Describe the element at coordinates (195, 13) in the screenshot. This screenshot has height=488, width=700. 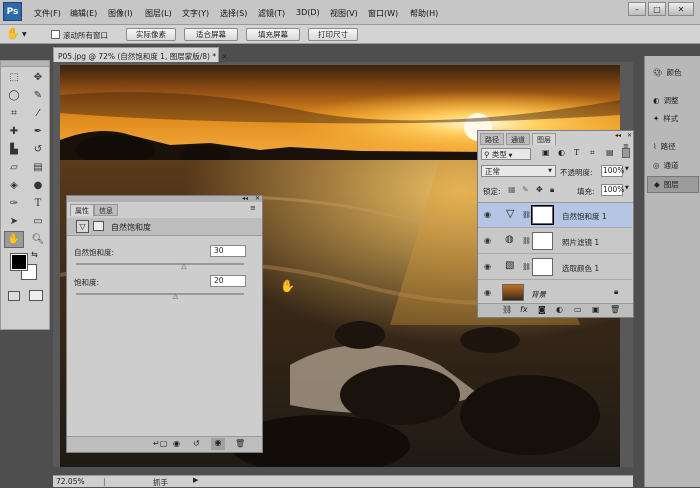
I see `menu-type: 文字(Y)` at that location.